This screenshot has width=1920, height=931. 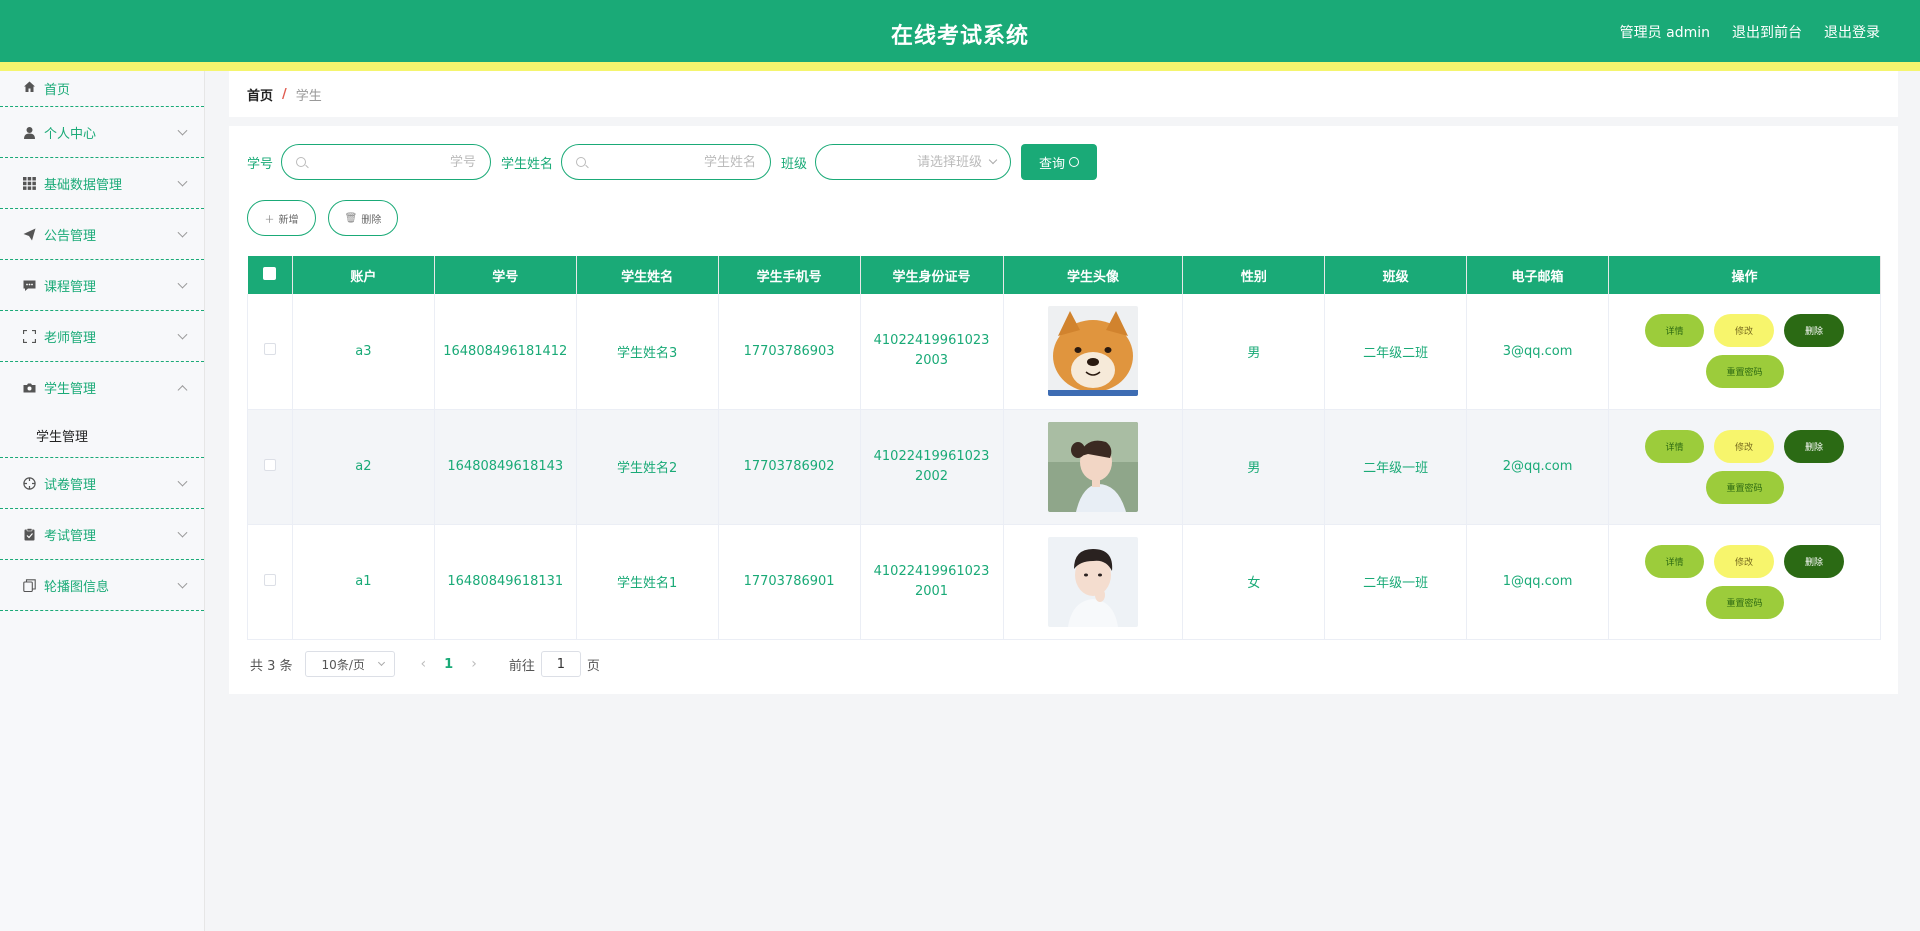 I want to click on fullscreen-icon, so click(x=29, y=336).